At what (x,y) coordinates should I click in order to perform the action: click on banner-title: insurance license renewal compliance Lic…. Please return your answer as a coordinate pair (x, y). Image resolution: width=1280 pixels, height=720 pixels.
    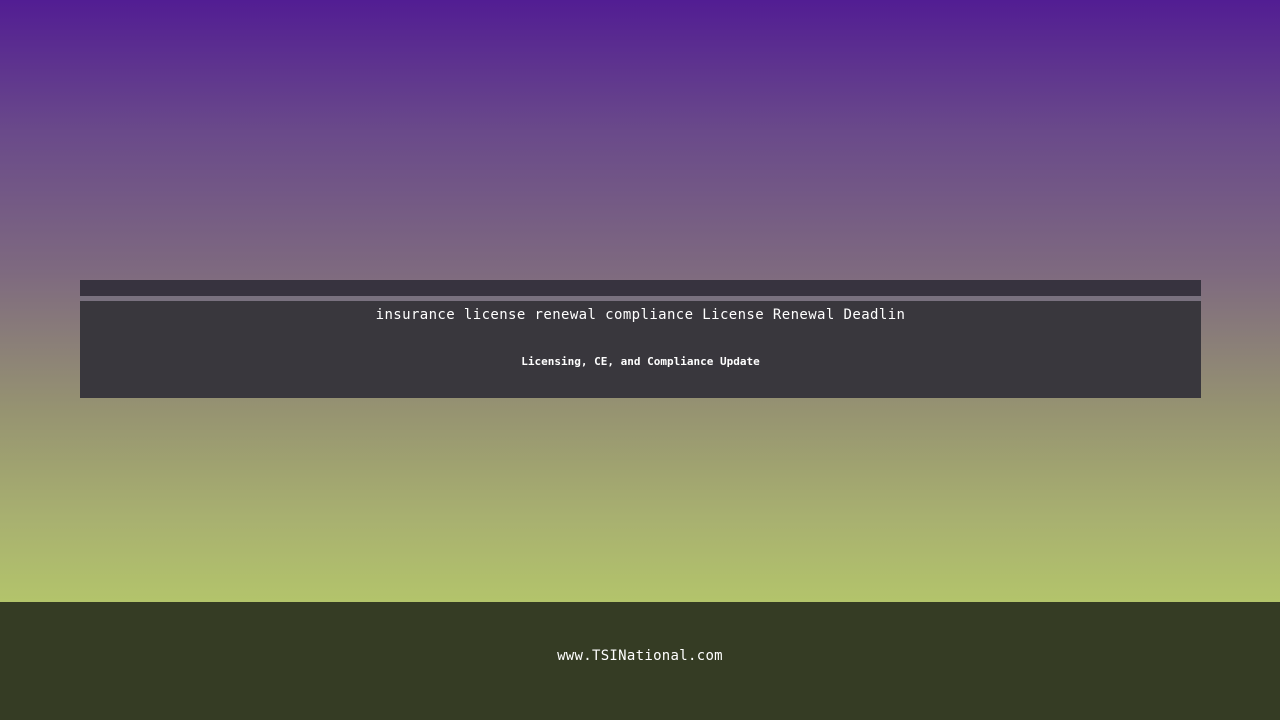
    Looking at the image, I should click on (640, 315).